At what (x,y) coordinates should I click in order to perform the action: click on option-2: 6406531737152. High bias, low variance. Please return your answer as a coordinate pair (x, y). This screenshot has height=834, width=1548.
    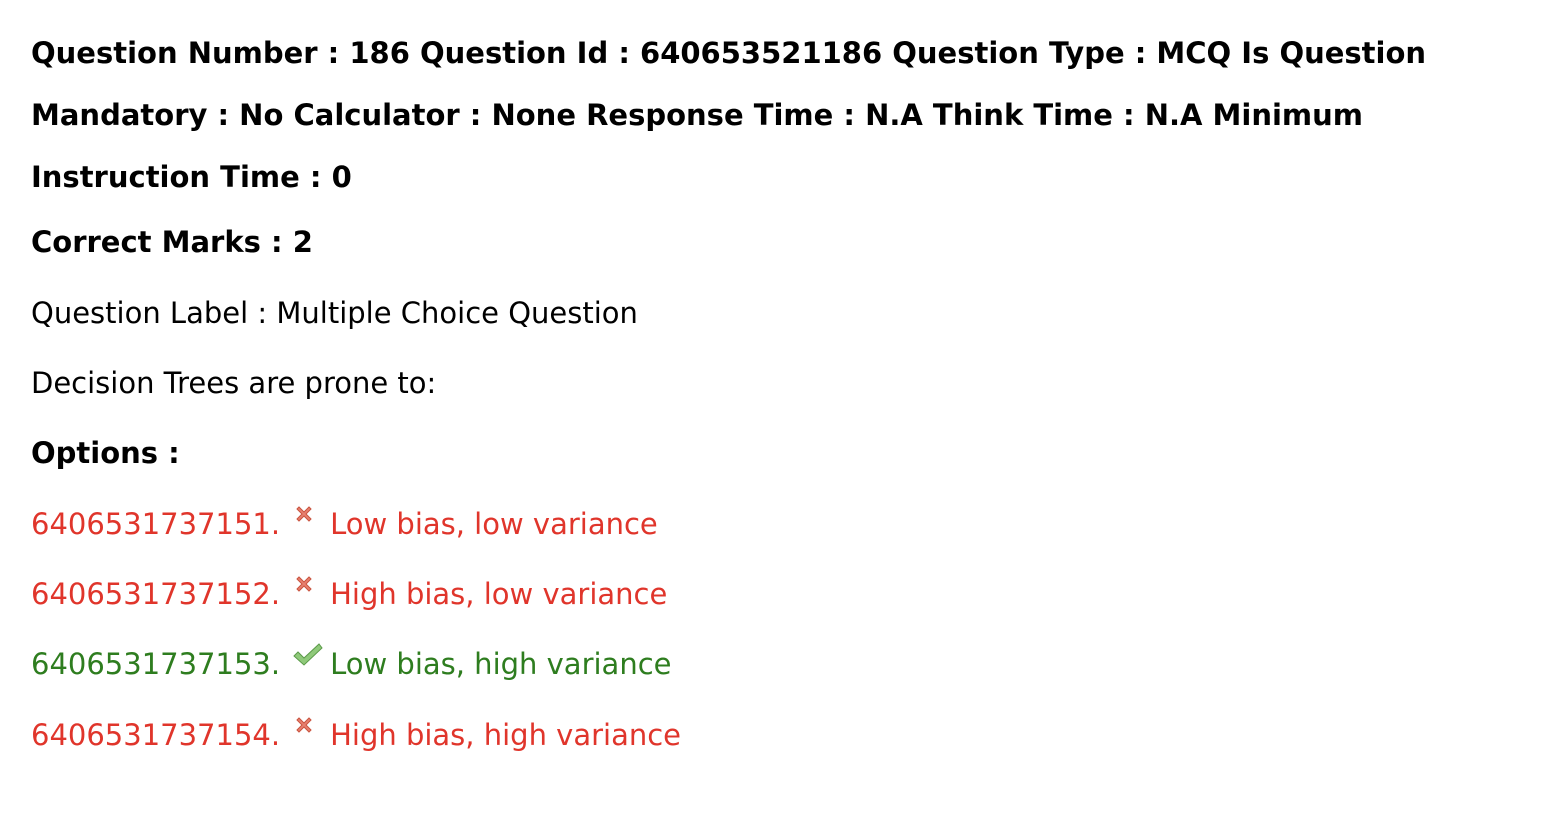
    Looking at the image, I should click on (349, 594).